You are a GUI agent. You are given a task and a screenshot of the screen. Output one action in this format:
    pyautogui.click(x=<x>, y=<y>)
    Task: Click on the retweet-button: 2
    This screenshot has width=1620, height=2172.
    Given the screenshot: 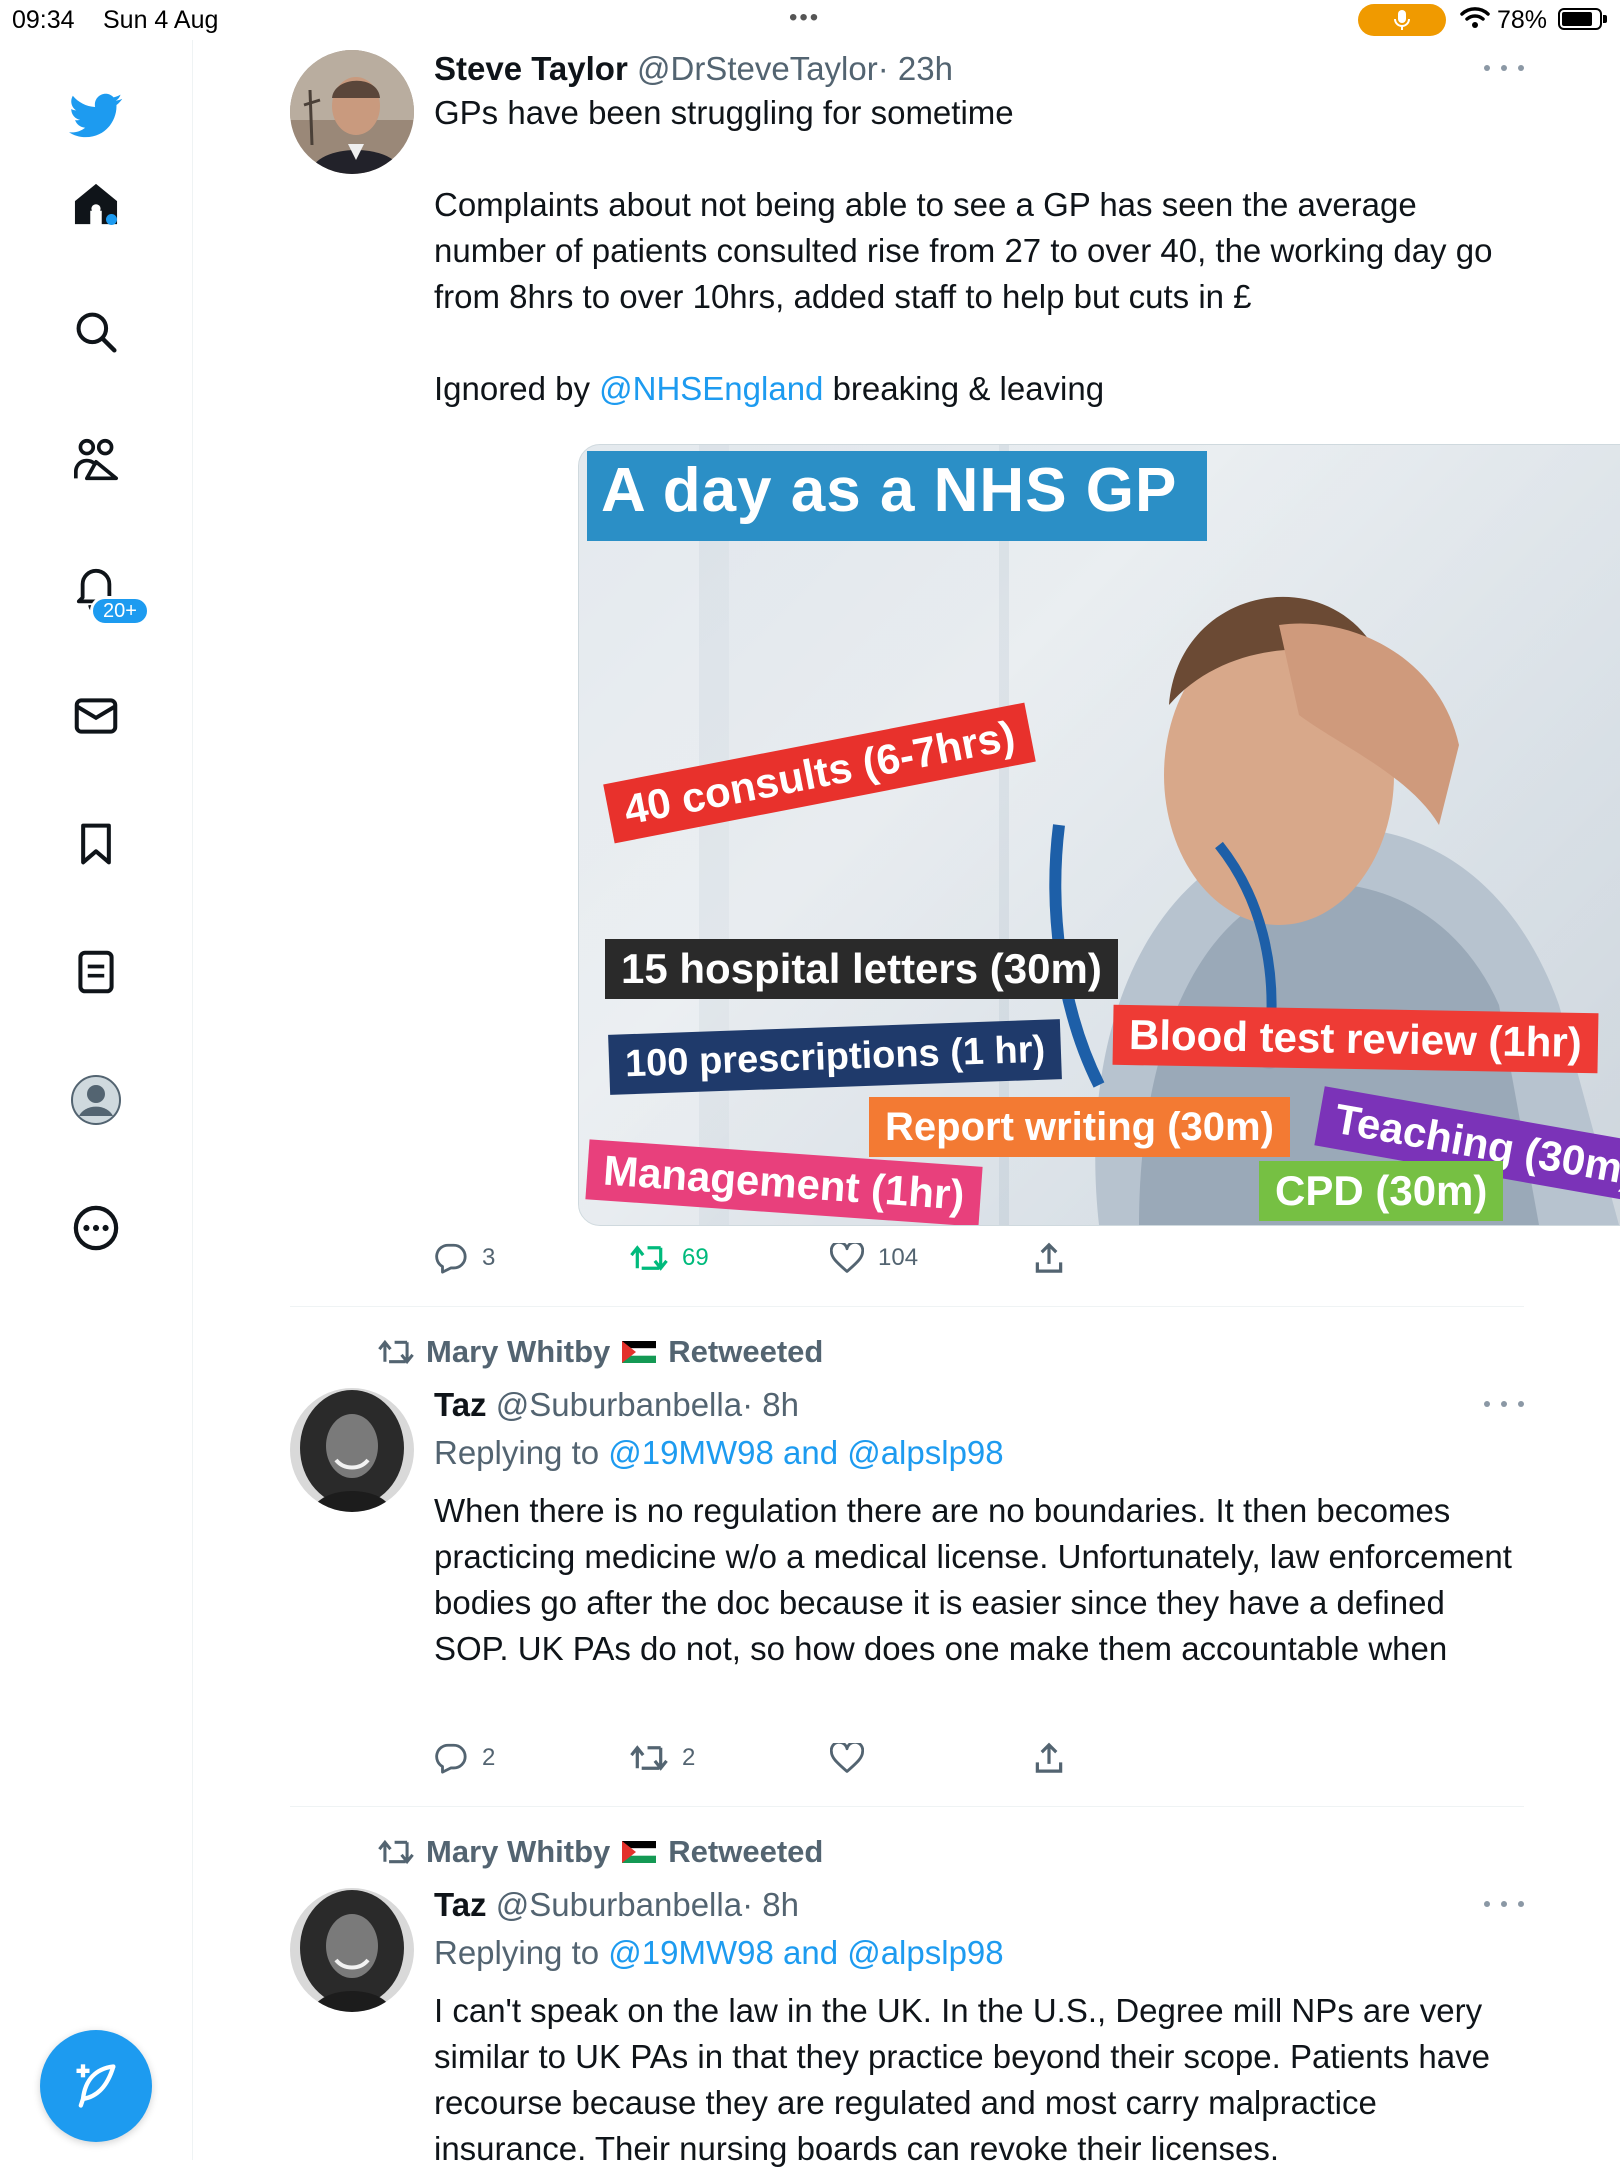 What is the action you would take?
    pyautogui.click(x=662, y=1758)
    